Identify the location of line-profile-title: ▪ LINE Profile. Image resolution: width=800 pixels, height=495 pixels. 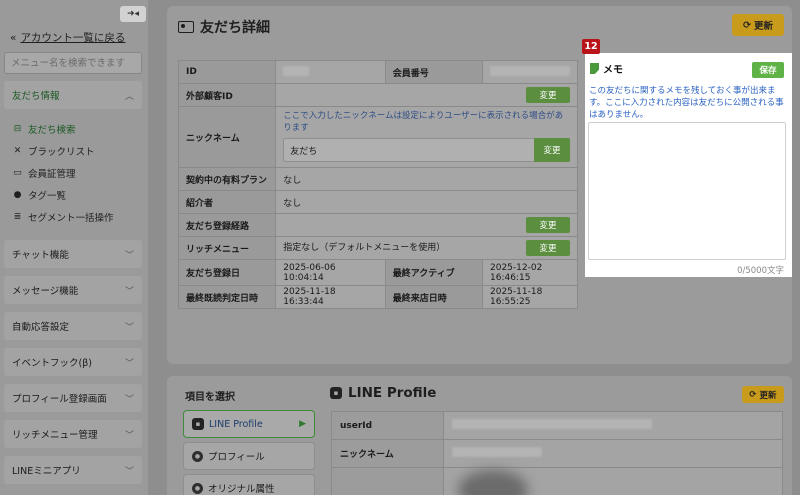
(383, 393).